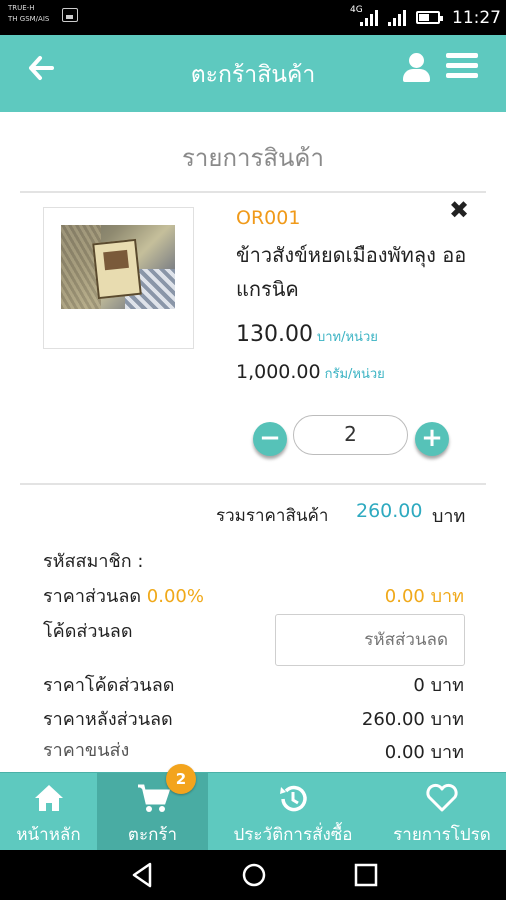 The image size is (506, 900). I want to click on weight-value: 1,000.00, so click(278, 372).